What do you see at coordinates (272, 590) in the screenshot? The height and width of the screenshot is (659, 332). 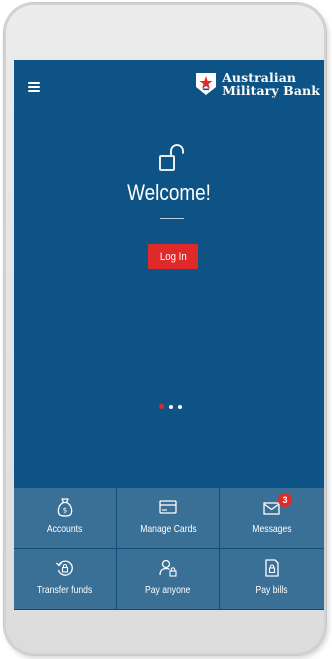 I see `tile-label: Pay bills` at bounding box center [272, 590].